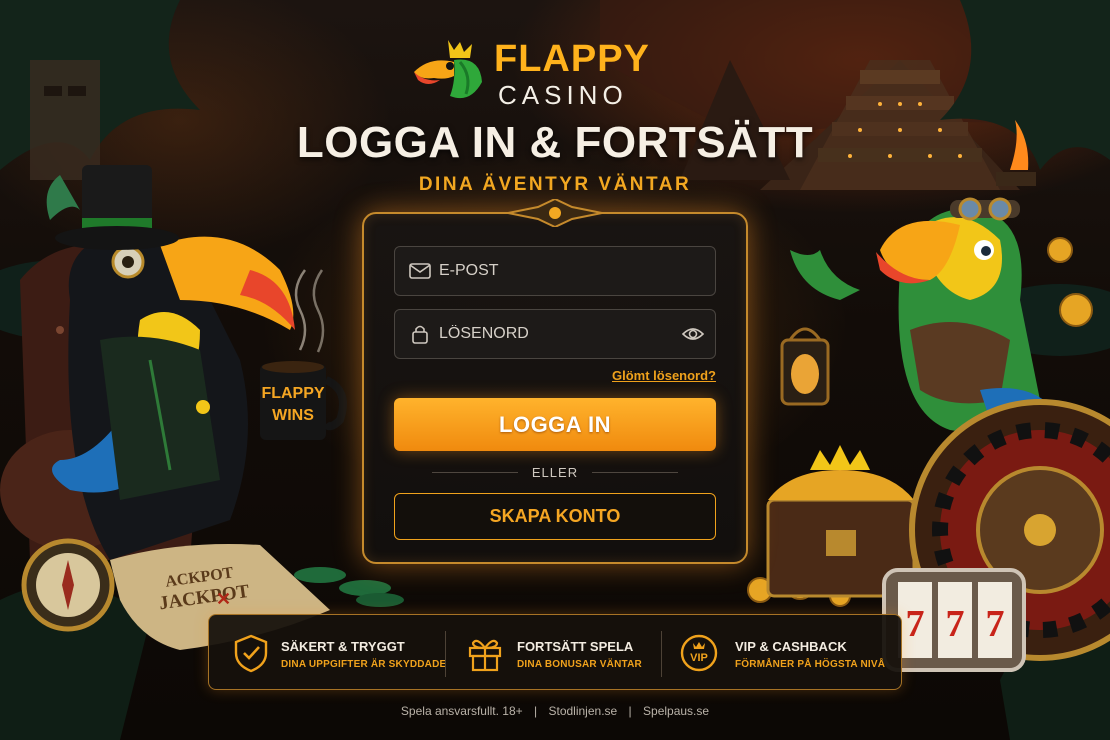  Describe the element at coordinates (420, 271) in the screenshot. I see `envelope-icon` at that location.